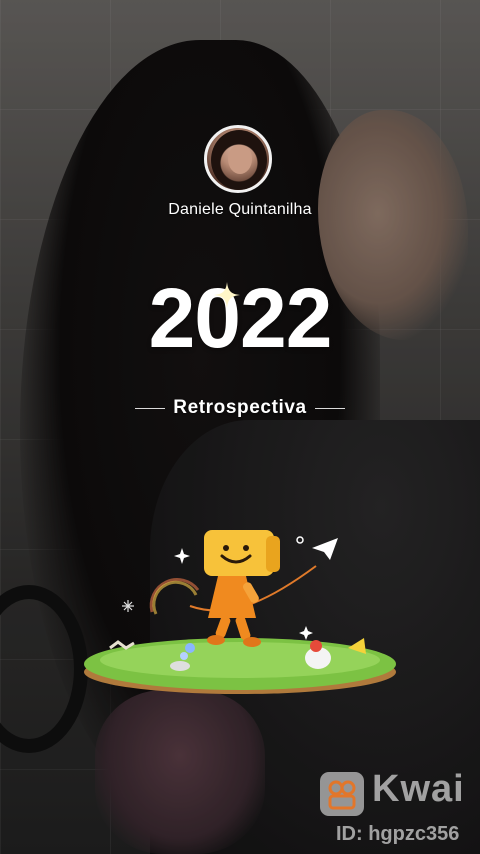 The image size is (480, 854). What do you see at coordinates (240, 612) in the screenshot?
I see `mascot-illustration` at bounding box center [240, 612].